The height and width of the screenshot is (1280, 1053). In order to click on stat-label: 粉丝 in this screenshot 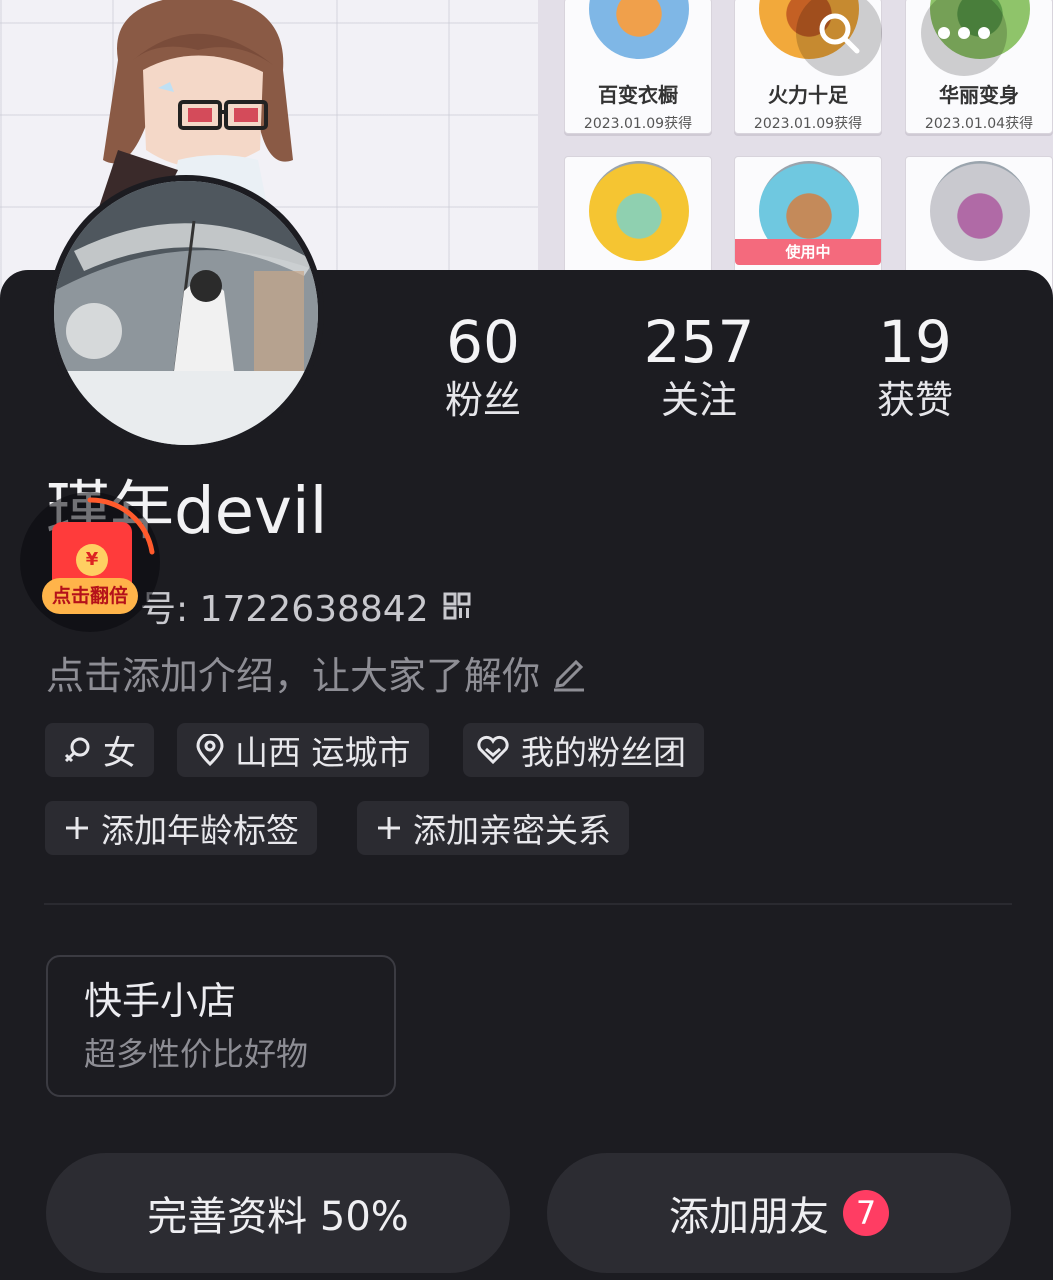, I will do `click(482, 400)`.